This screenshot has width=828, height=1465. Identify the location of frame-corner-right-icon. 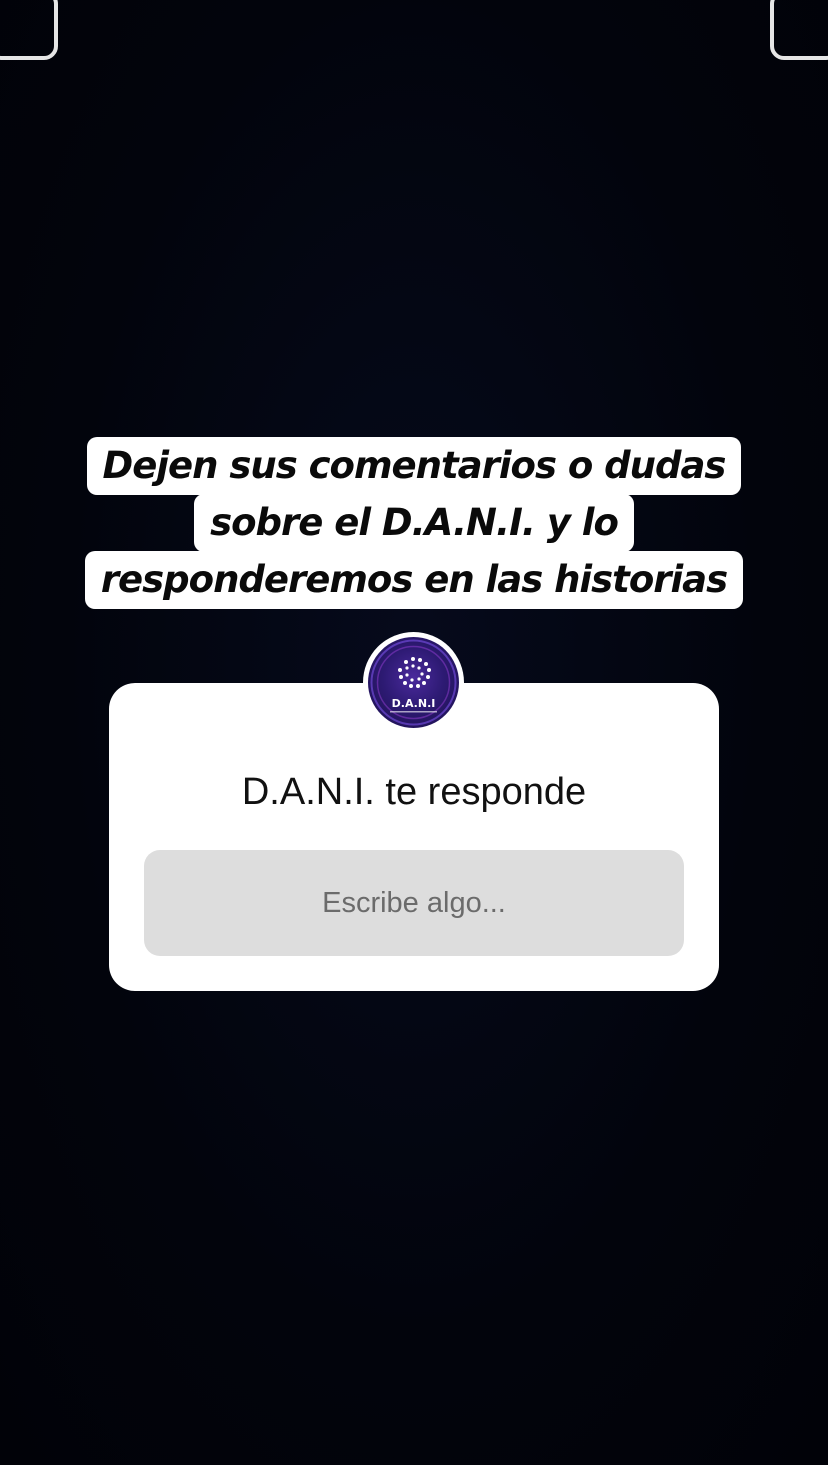
(799, 30).